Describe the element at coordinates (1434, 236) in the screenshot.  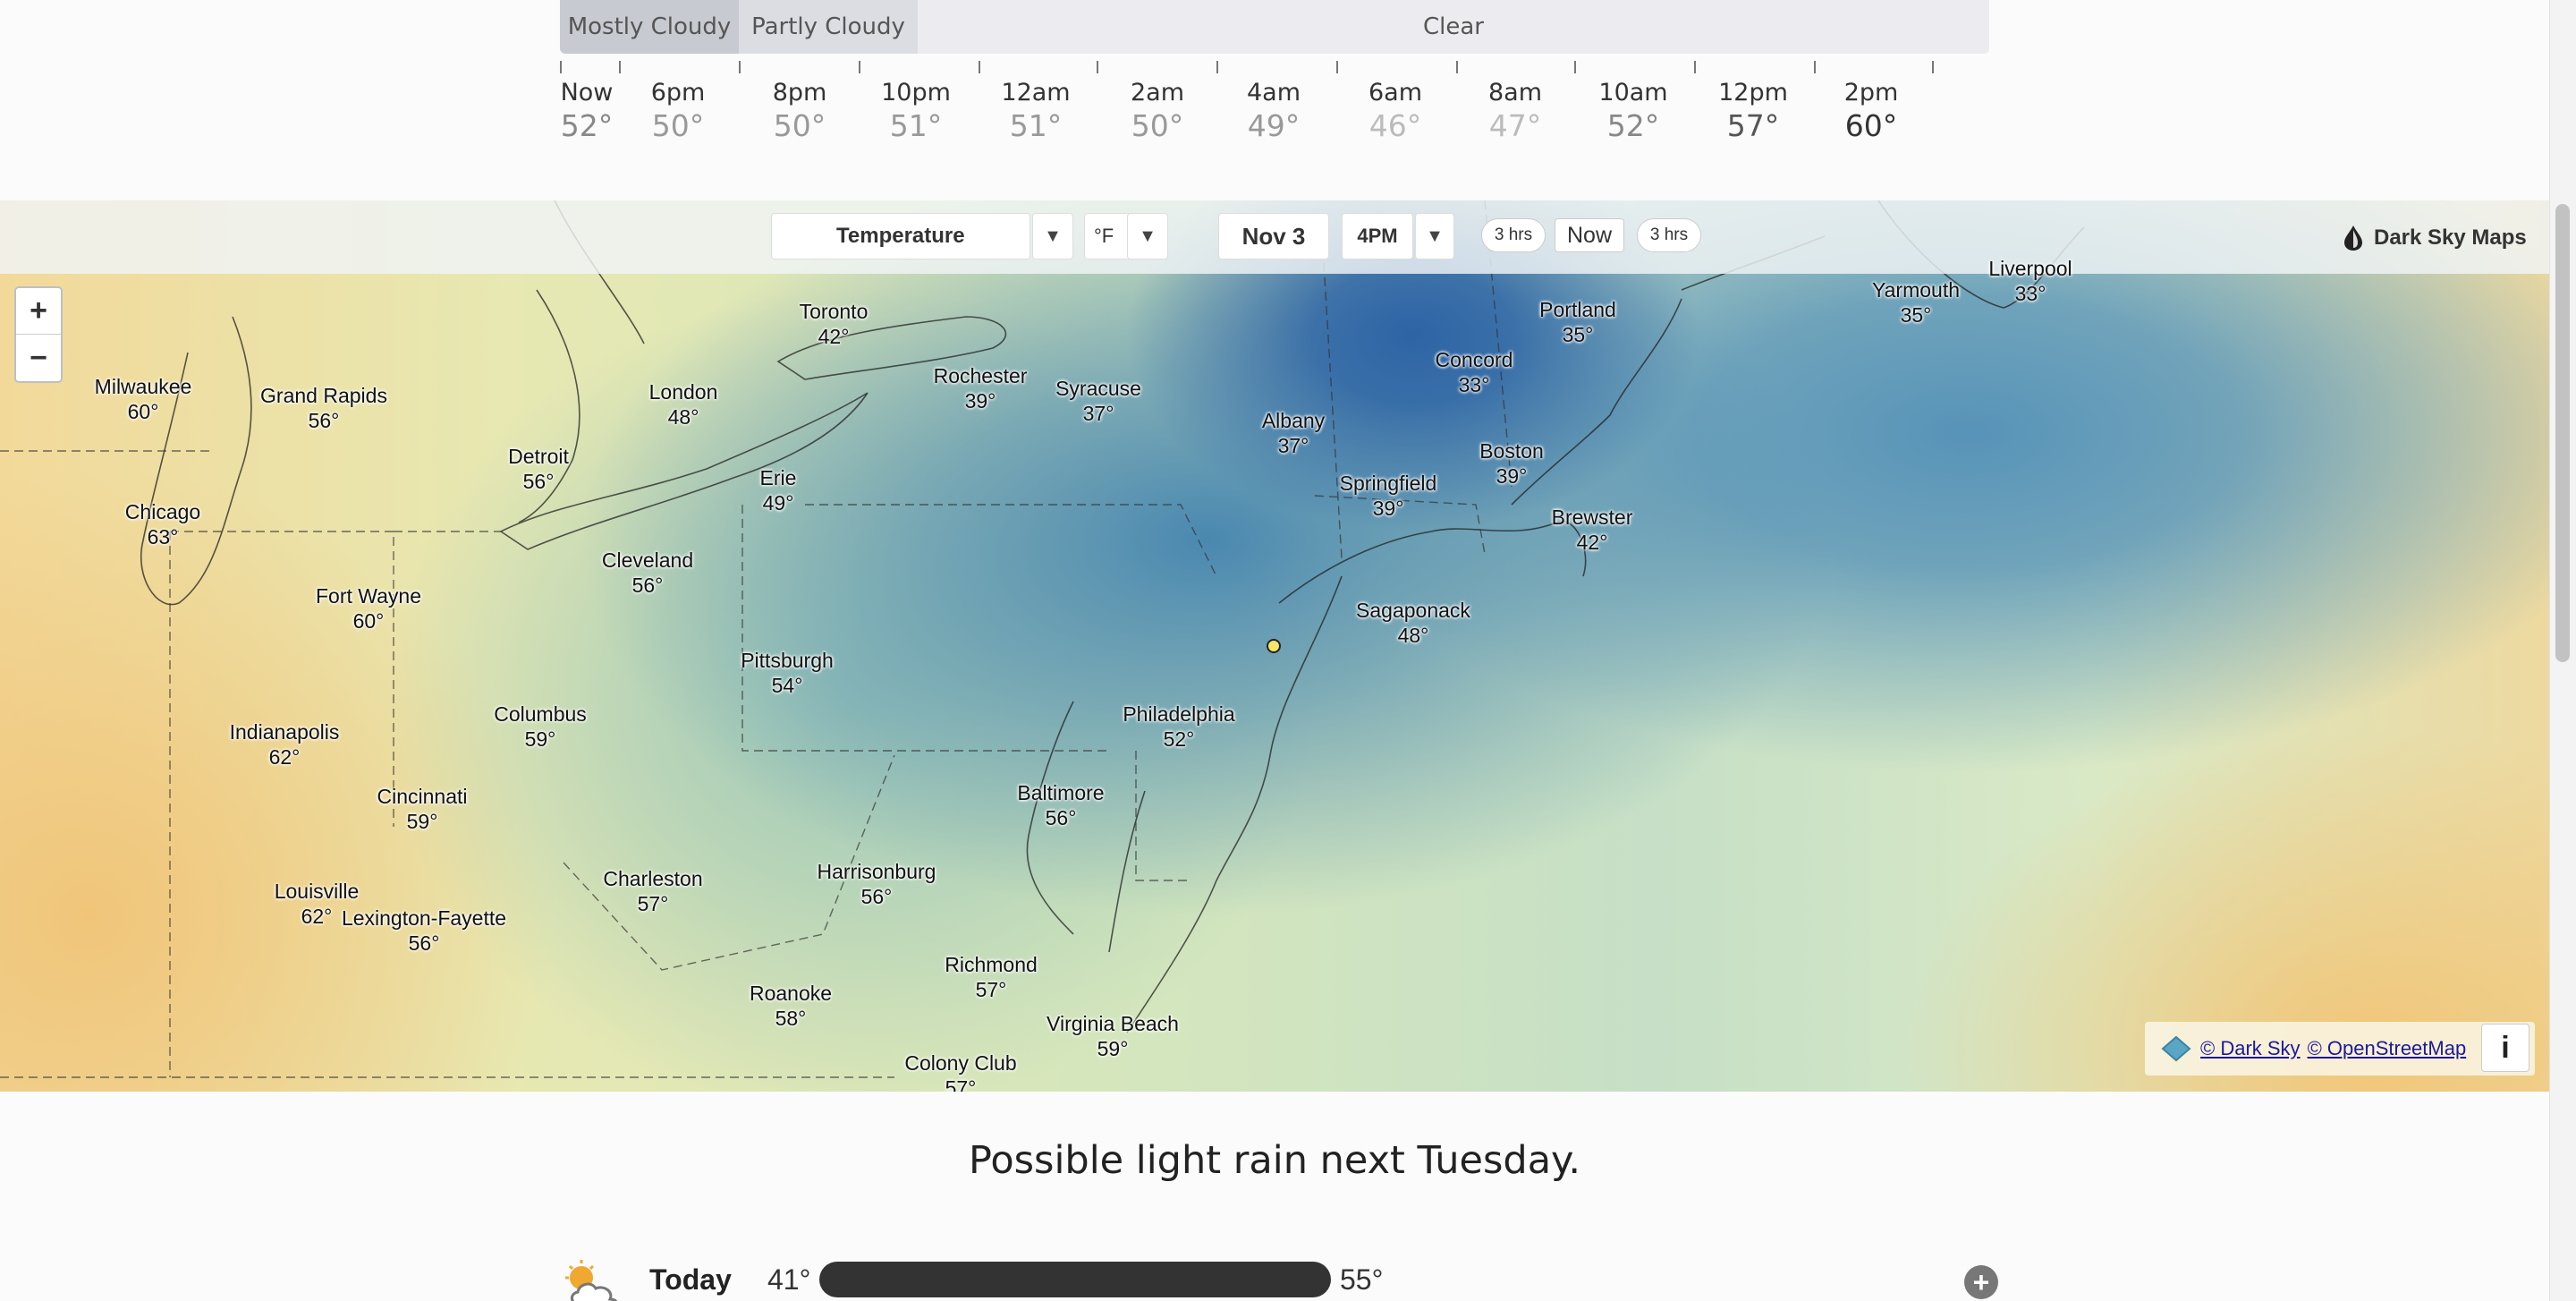
I see `time-dropdown-arrow: ▼` at that location.